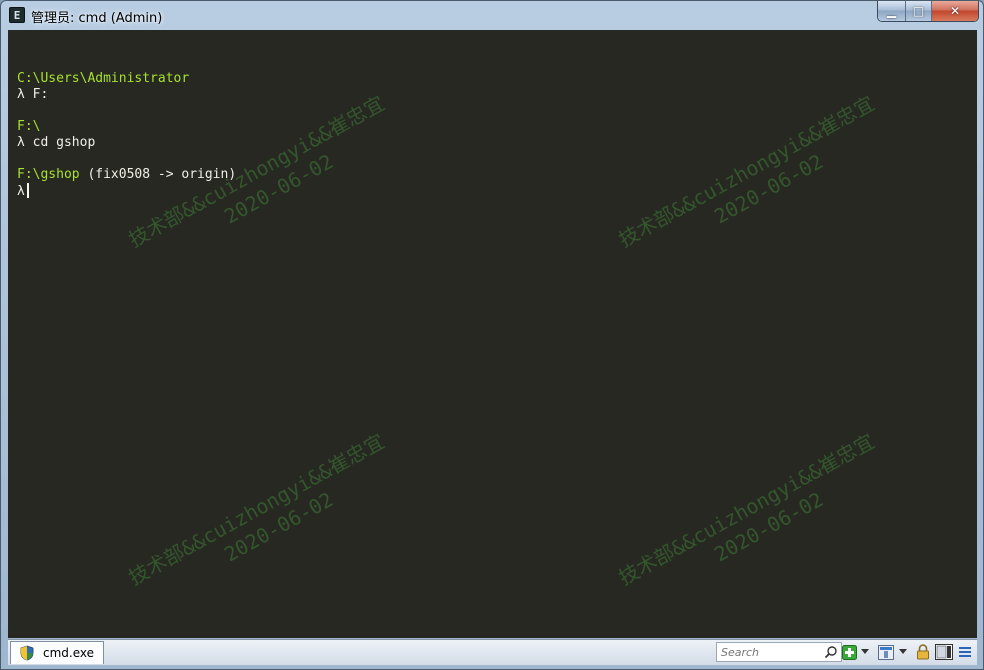 Image resolution: width=984 pixels, height=670 pixels. I want to click on search-icon, so click(831, 652).